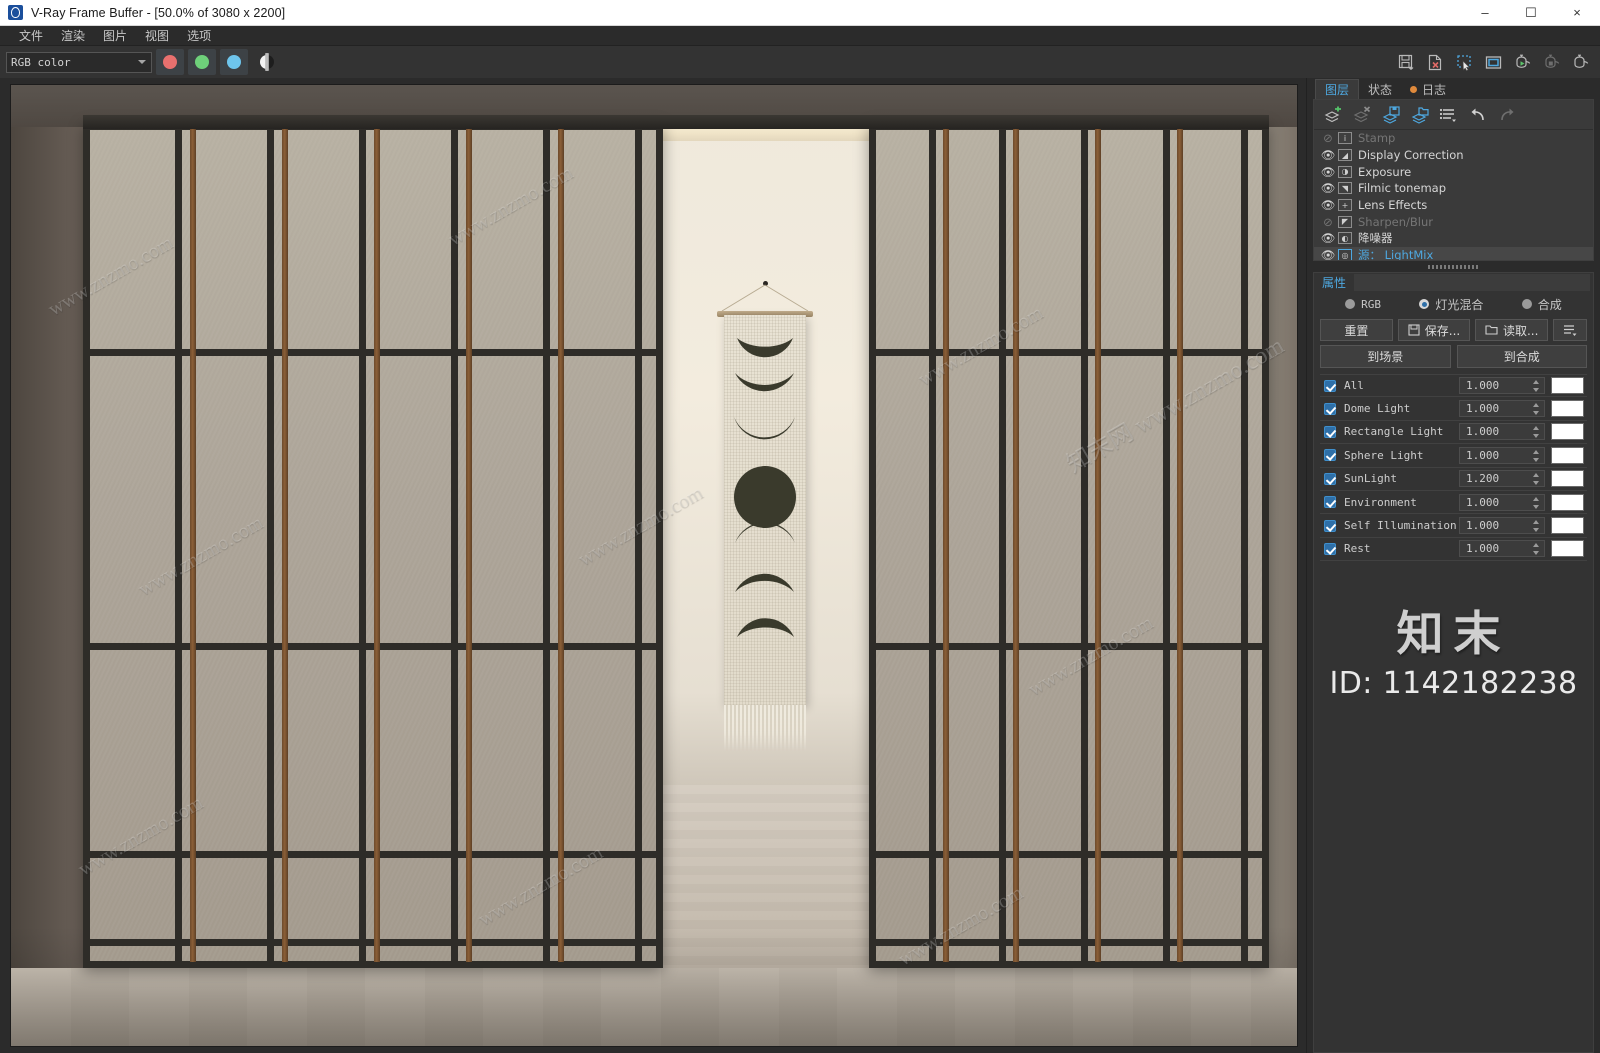  What do you see at coordinates (1420, 115) in the screenshot?
I see `load-layer-preset-icon` at bounding box center [1420, 115].